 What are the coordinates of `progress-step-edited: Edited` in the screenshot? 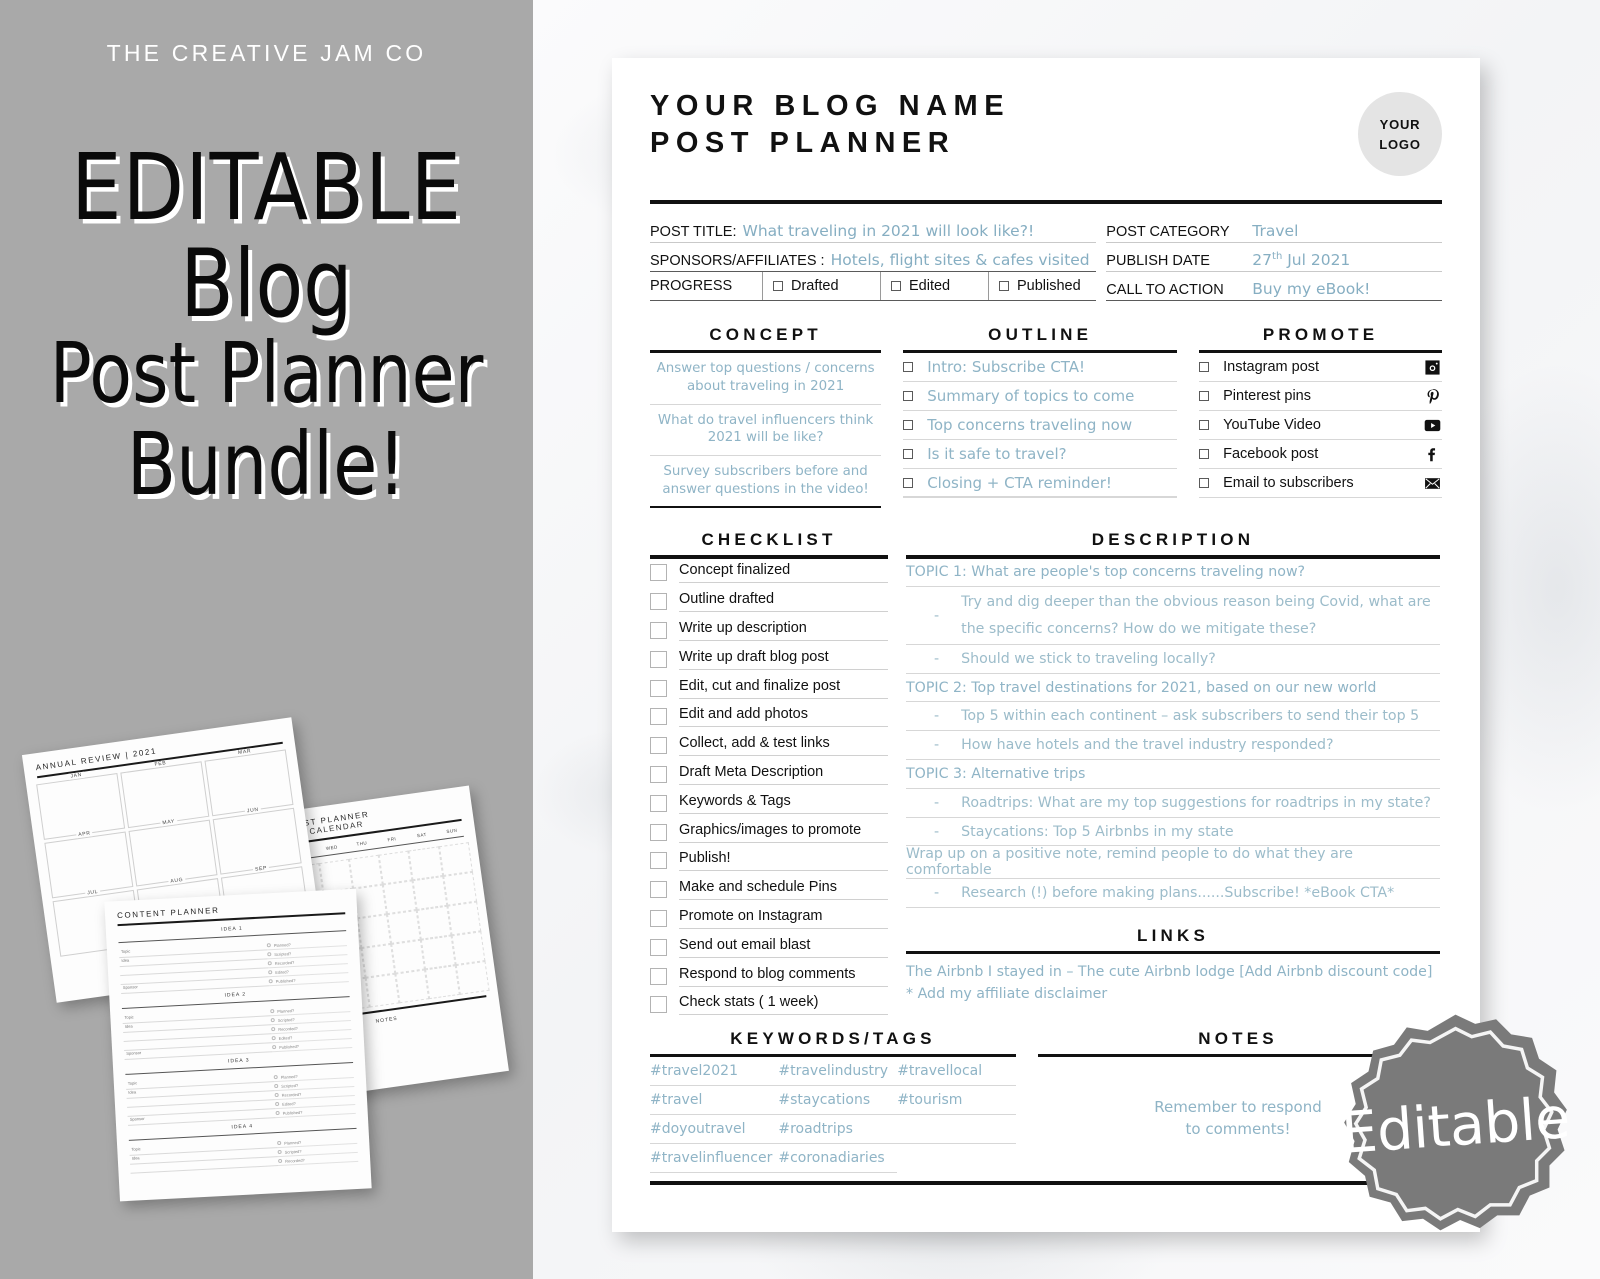 It's located at (934, 286).